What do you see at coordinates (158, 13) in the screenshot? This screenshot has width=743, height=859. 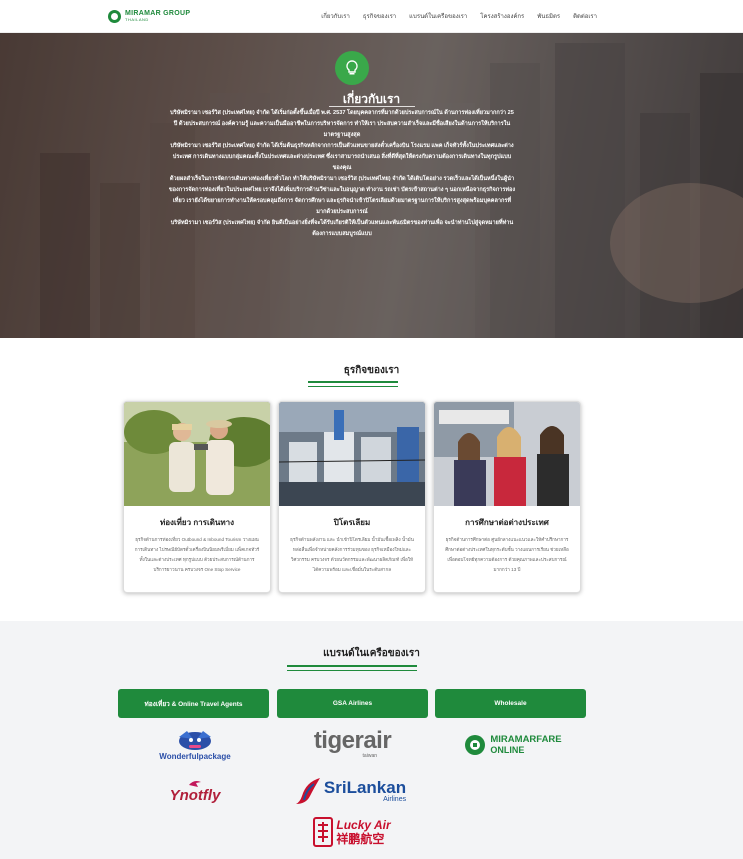 I see `logo-text: MIRAMAR GROUP` at bounding box center [158, 13].